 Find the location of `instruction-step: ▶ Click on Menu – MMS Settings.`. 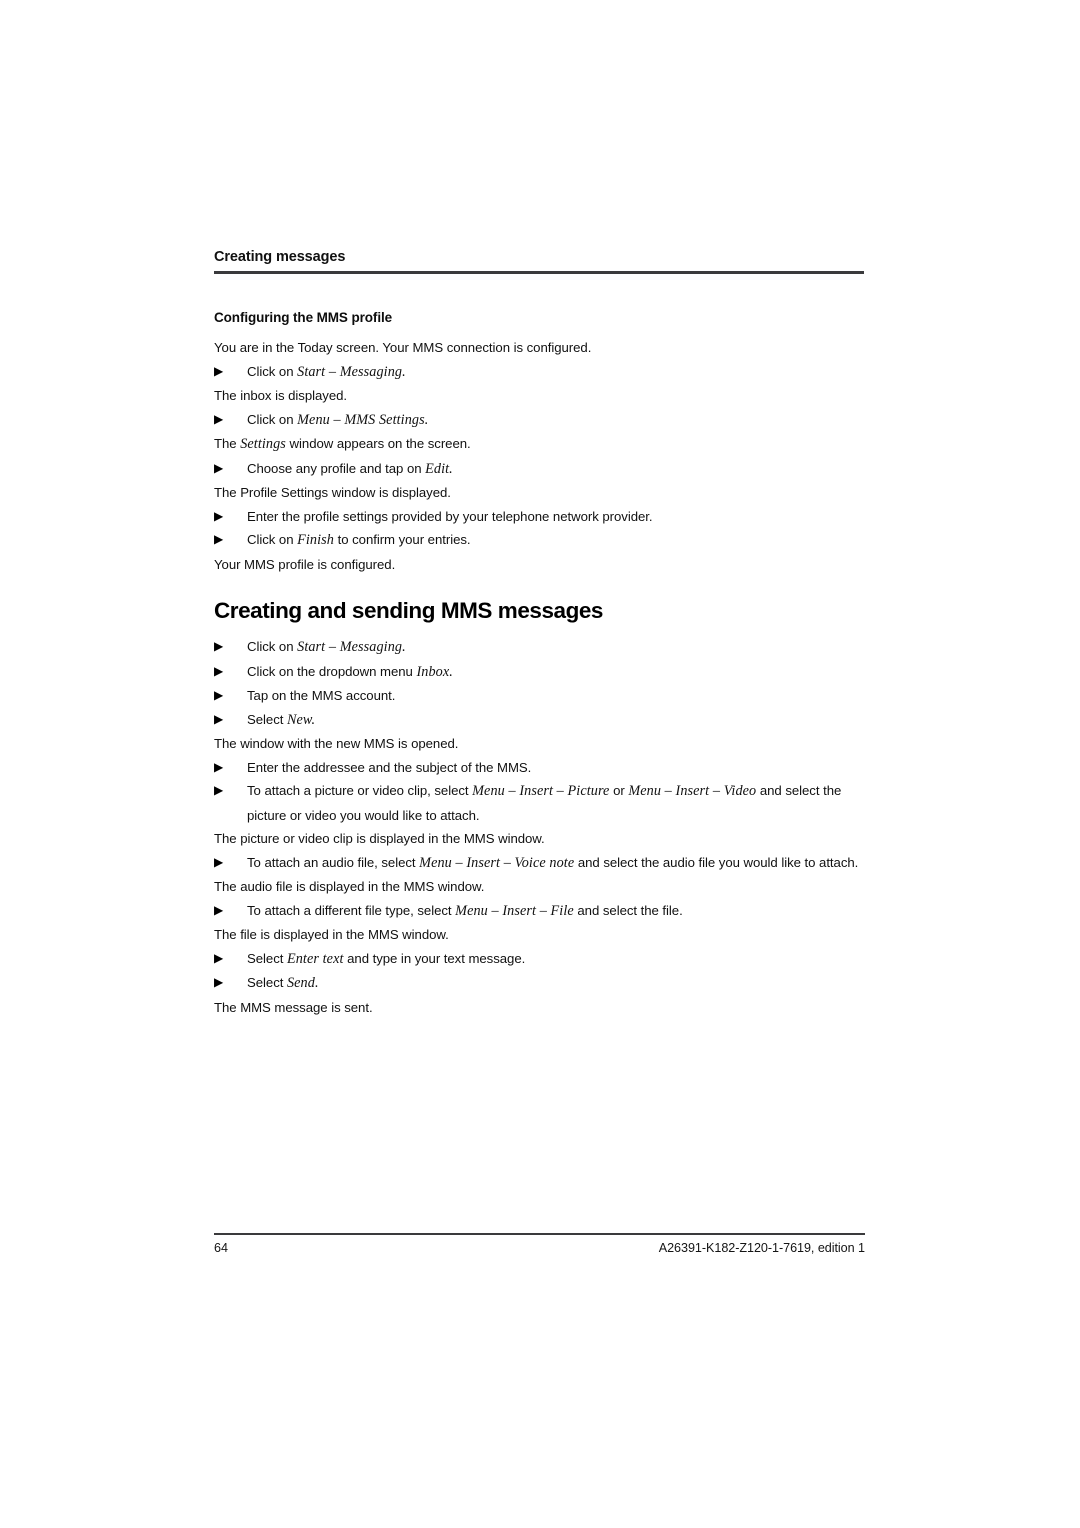

instruction-step: ▶ Click on Menu – MMS Settings. is located at coordinates (540, 420).